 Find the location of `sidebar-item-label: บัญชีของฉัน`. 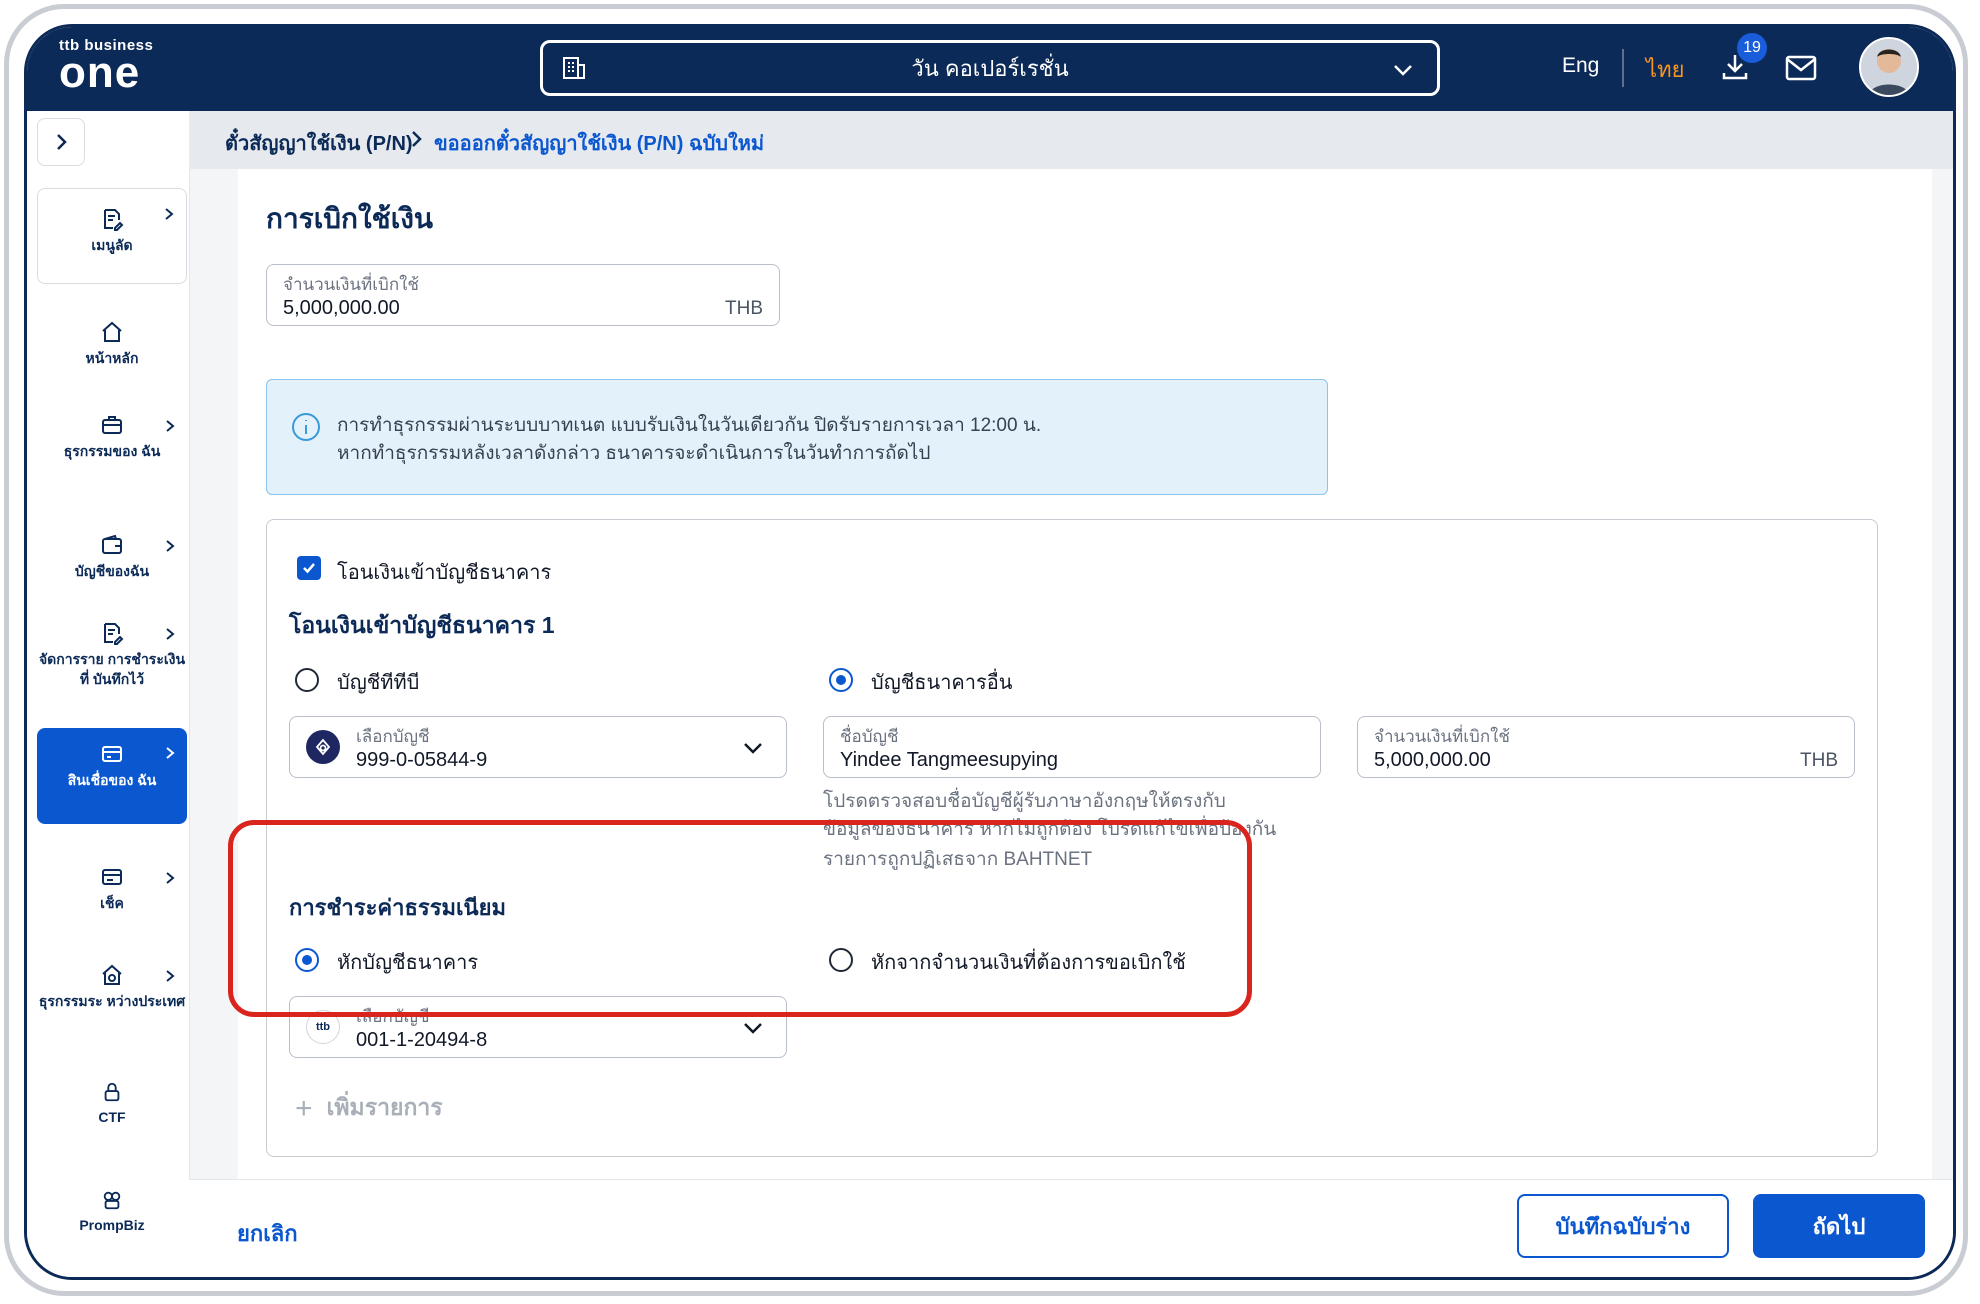

sidebar-item-label: บัญชีของฉัน is located at coordinates (112, 571).